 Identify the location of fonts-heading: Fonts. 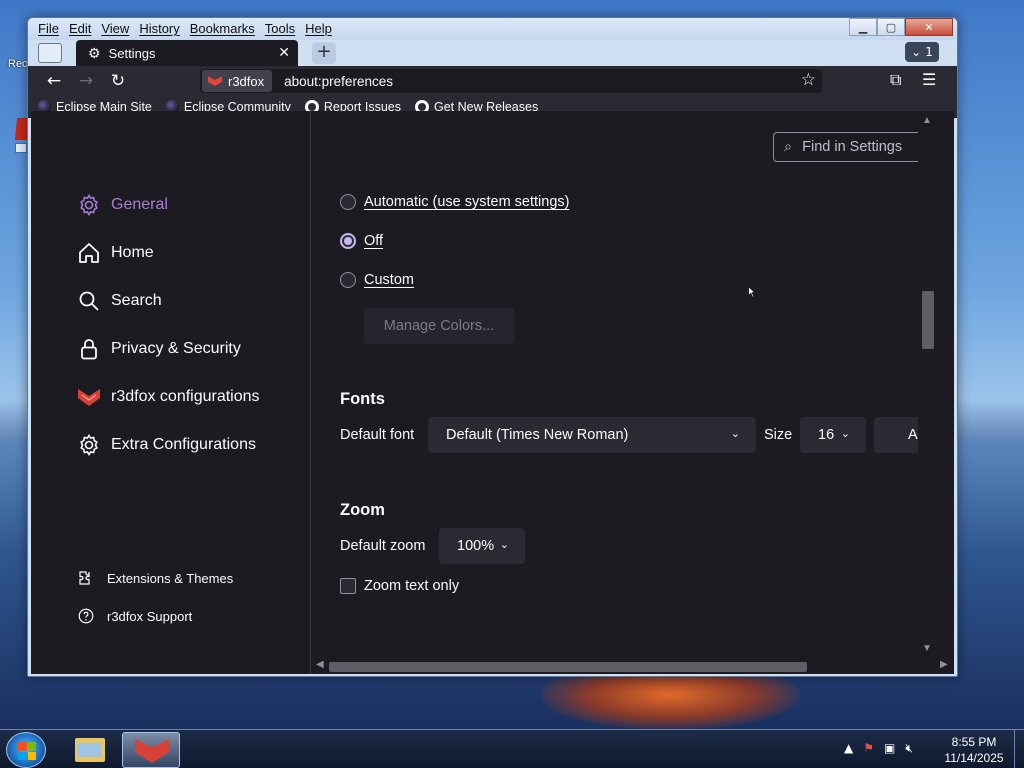
(362, 399).